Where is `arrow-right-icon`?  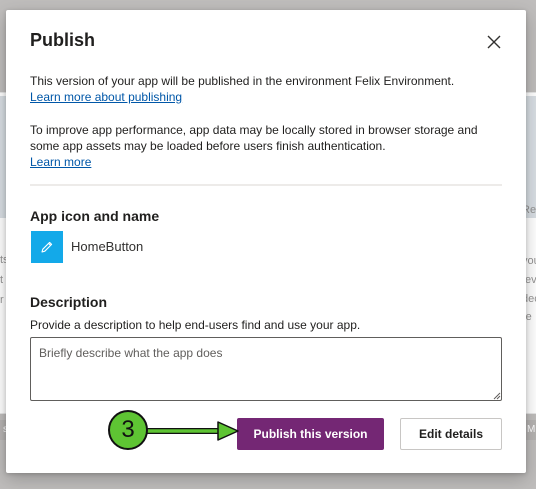 arrow-right-icon is located at coordinates (192, 431).